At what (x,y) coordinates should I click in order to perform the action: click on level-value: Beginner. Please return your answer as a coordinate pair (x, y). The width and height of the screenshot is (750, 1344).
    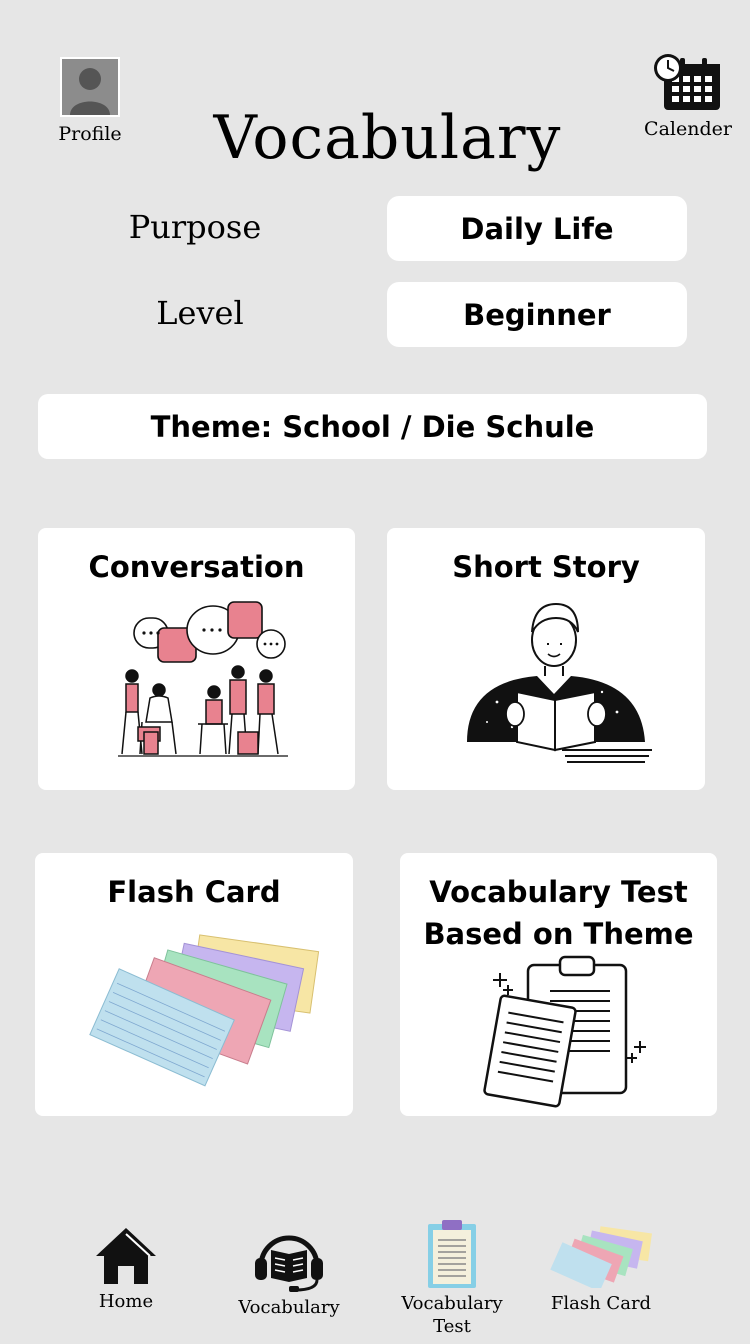
    Looking at the image, I should click on (537, 314).